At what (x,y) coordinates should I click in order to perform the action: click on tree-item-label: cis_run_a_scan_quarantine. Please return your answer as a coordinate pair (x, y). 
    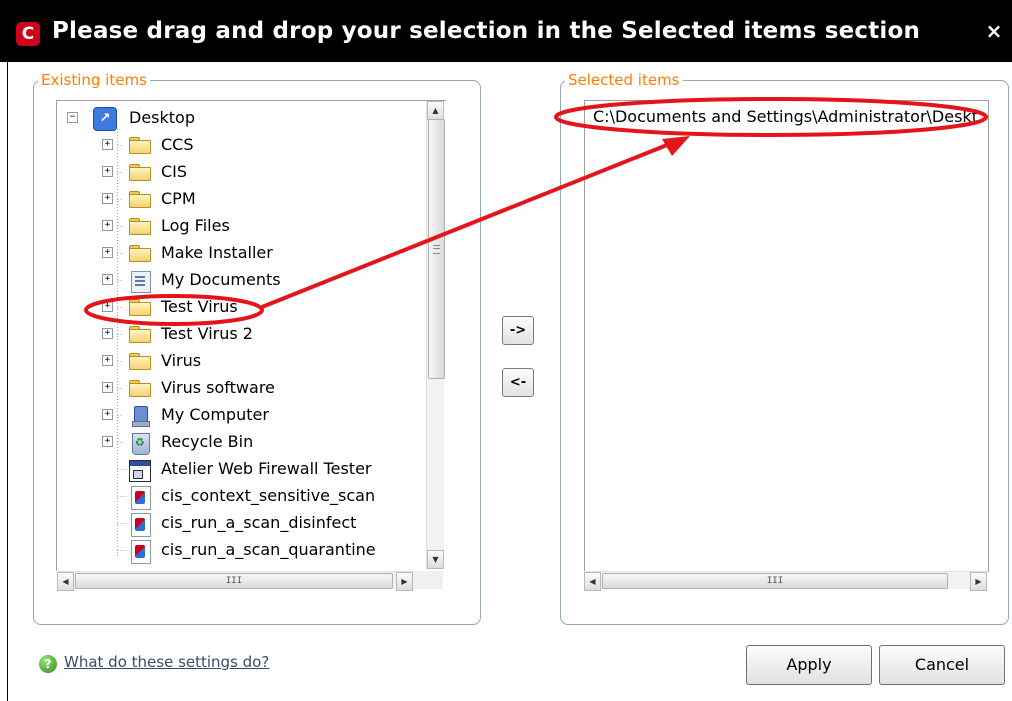
    Looking at the image, I should click on (268, 549).